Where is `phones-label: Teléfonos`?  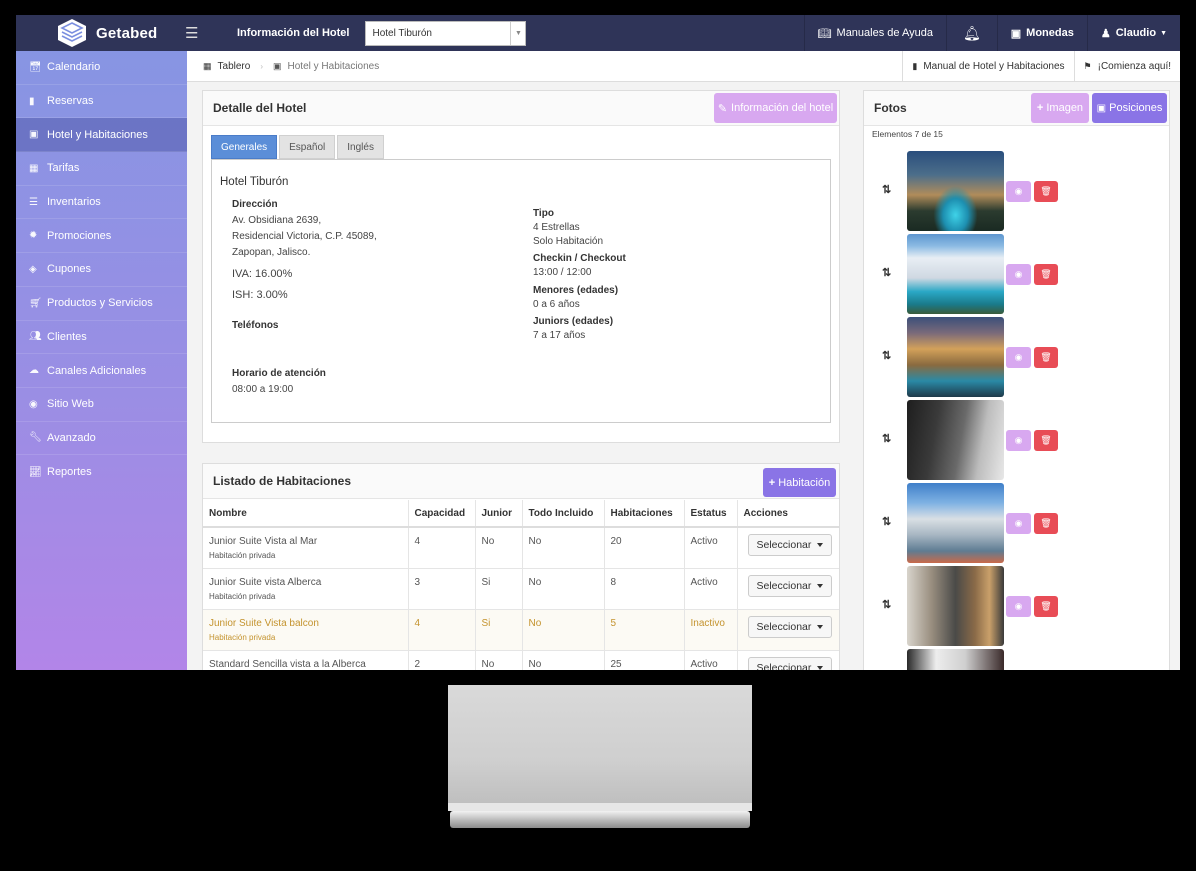 phones-label: Teléfonos is located at coordinates (255, 325).